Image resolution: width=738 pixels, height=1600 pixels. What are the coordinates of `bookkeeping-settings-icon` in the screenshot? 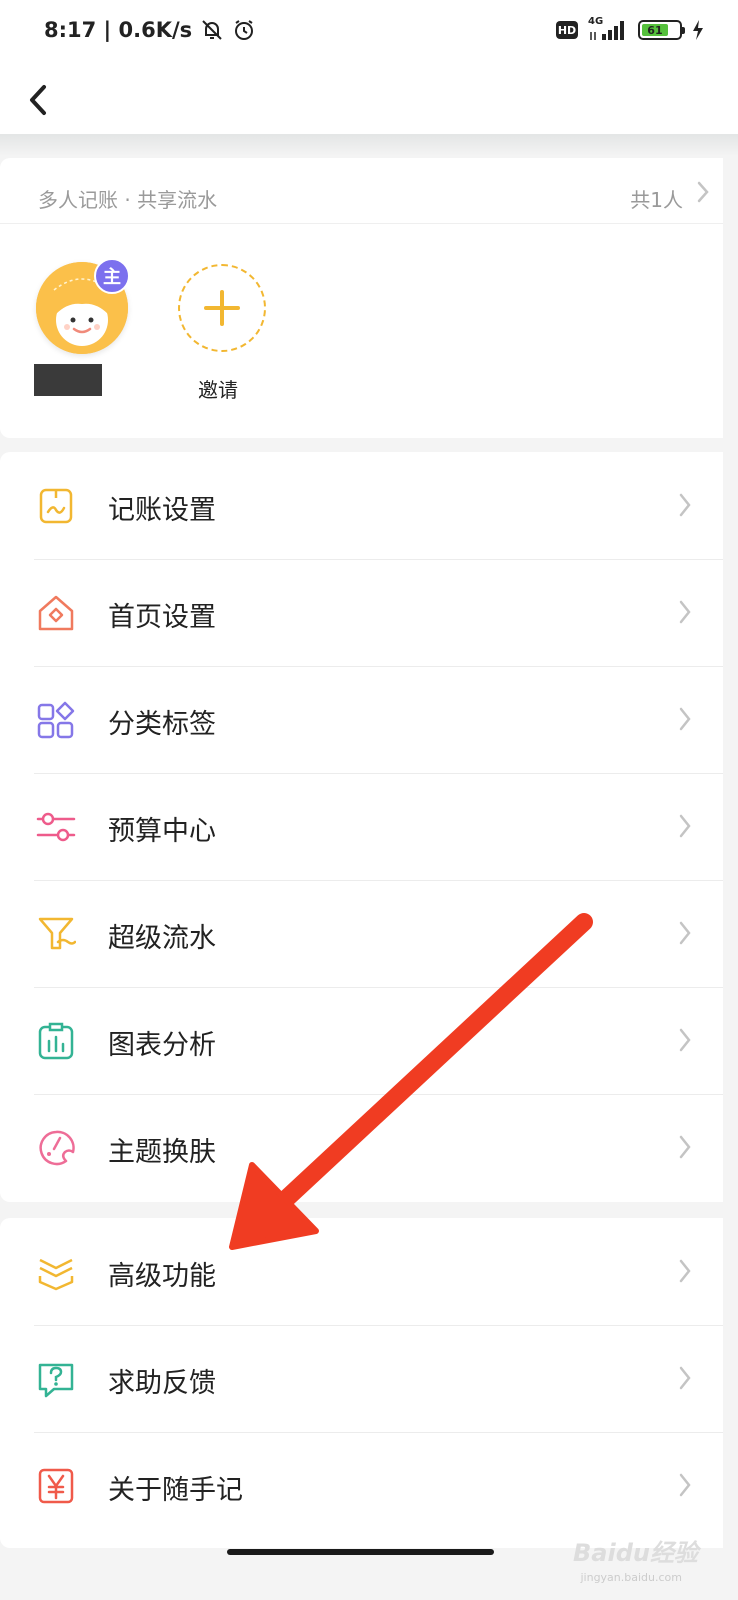 It's located at (56, 506).